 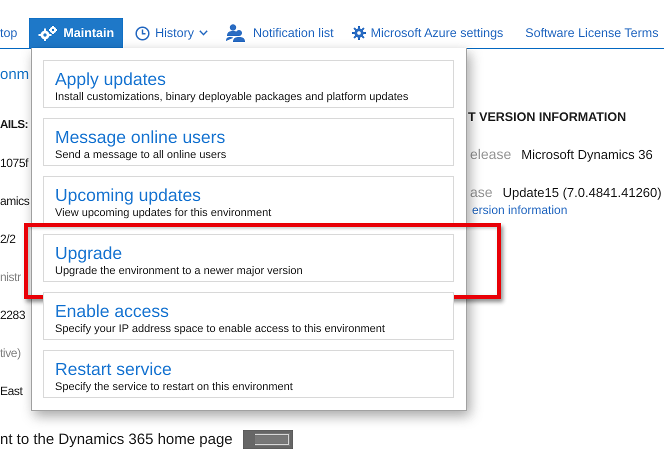 What do you see at coordinates (15, 75) in the screenshot?
I see `section-heading: onm` at bounding box center [15, 75].